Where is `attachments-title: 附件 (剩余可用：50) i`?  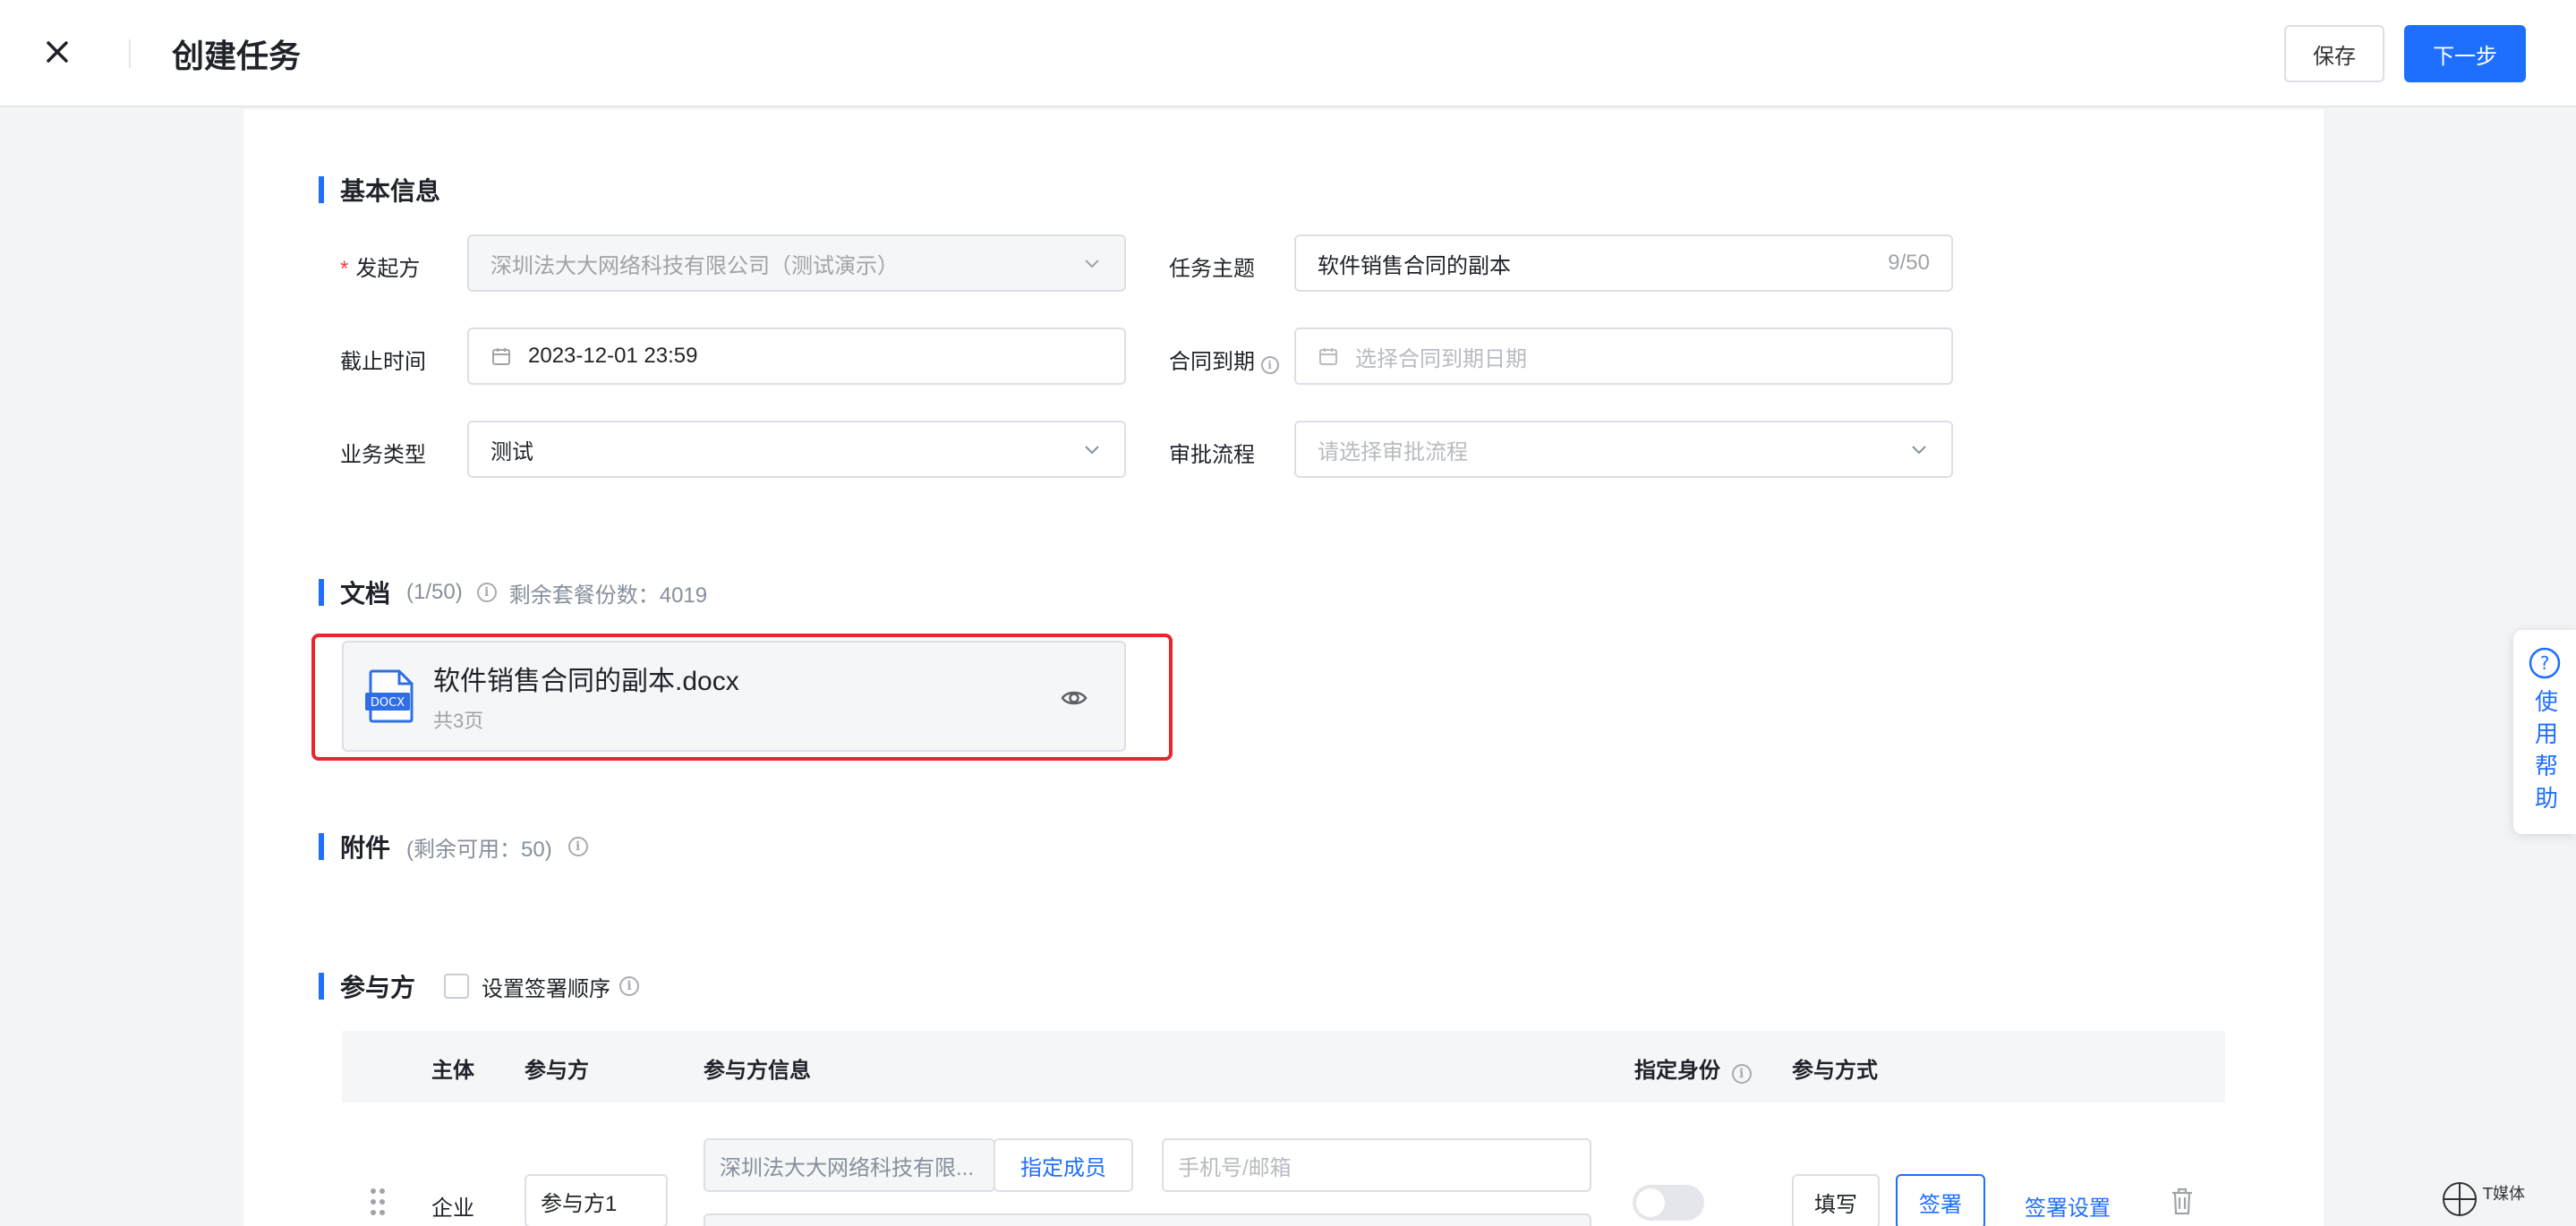
attachments-title: 附件 (剩余可用：50) i is located at coordinates (453, 846).